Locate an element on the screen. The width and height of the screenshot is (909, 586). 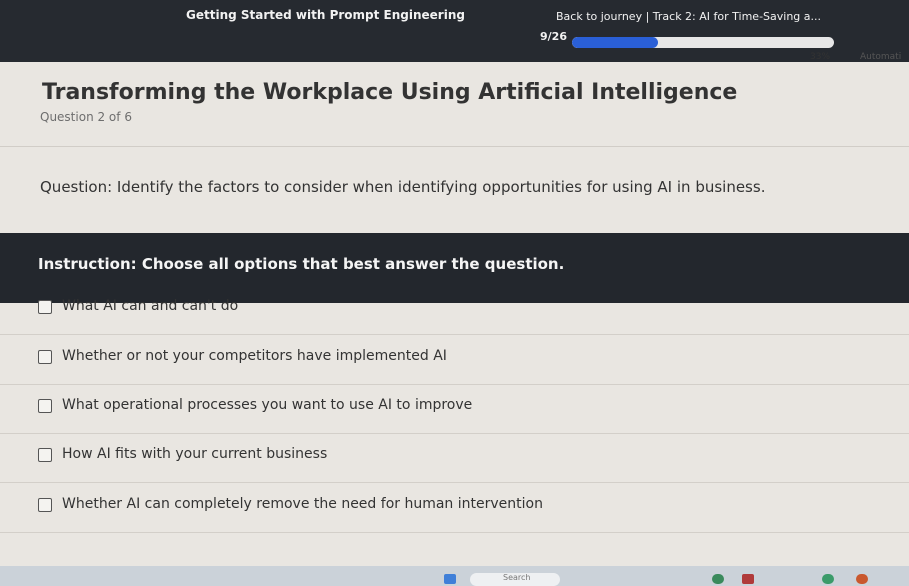
autoplay-label: Automati is located at coordinates (880, 57).